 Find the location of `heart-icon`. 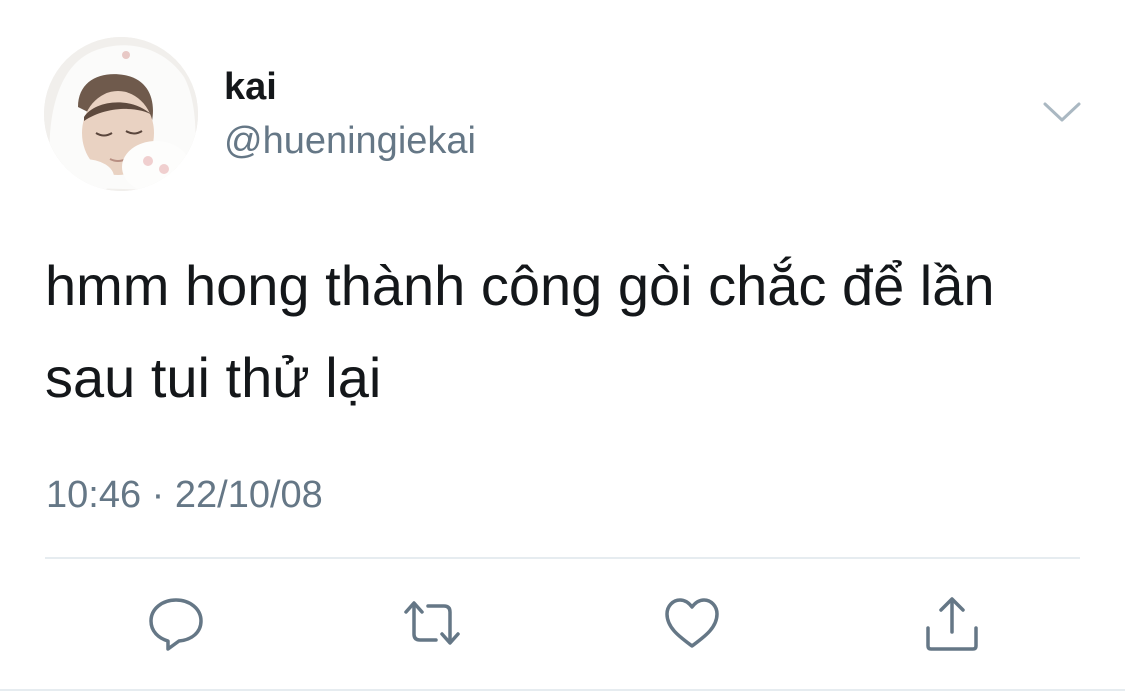

heart-icon is located at coordinates (692, 623).